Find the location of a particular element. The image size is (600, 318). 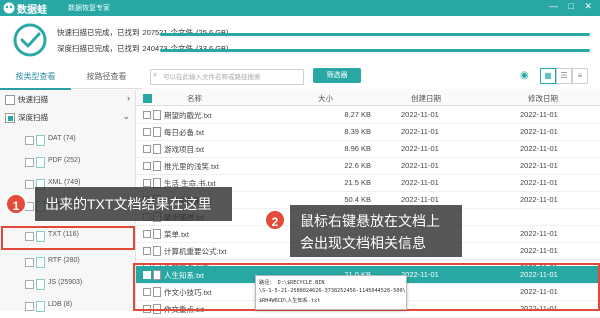

tree-deep-scan: 深度扫描 ⌄ is located at coordinates (67, 117).